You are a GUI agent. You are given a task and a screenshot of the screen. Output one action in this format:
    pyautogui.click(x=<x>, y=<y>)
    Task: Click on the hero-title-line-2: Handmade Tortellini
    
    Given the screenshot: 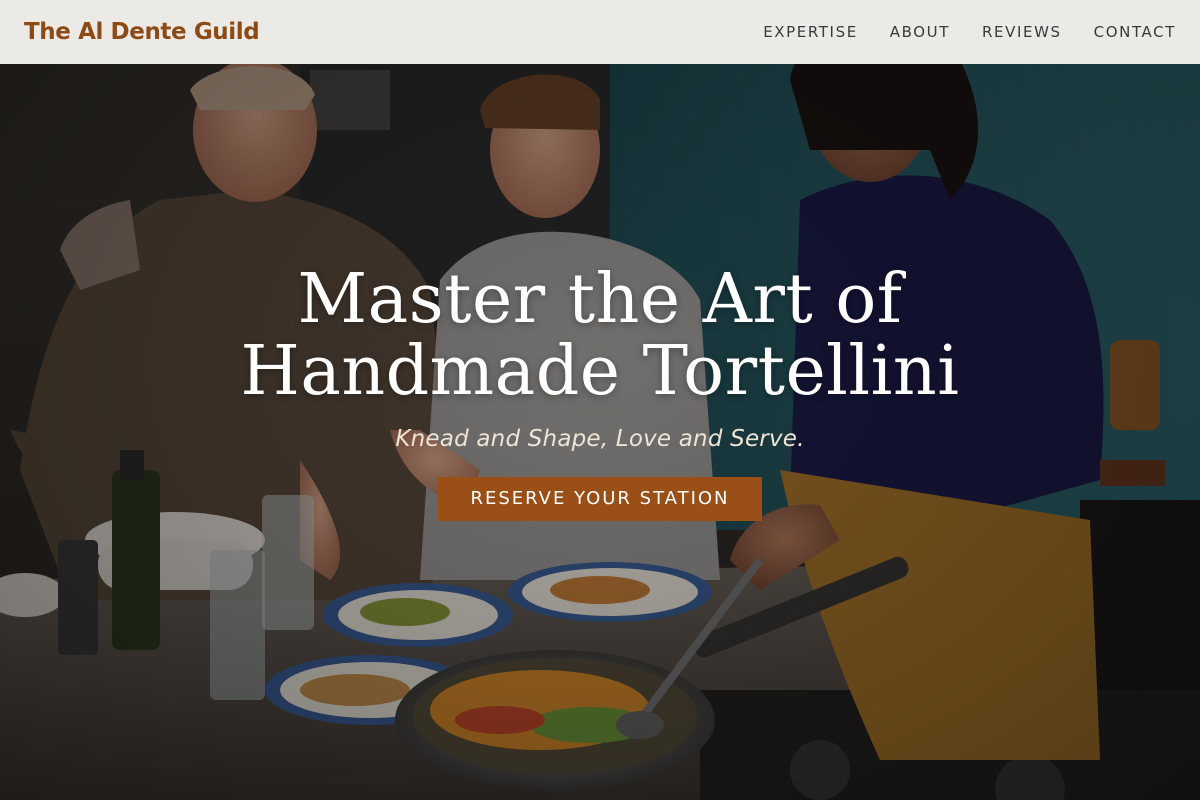 What is the action you would take?
    pyautogui.click(x=600, y=371)
    